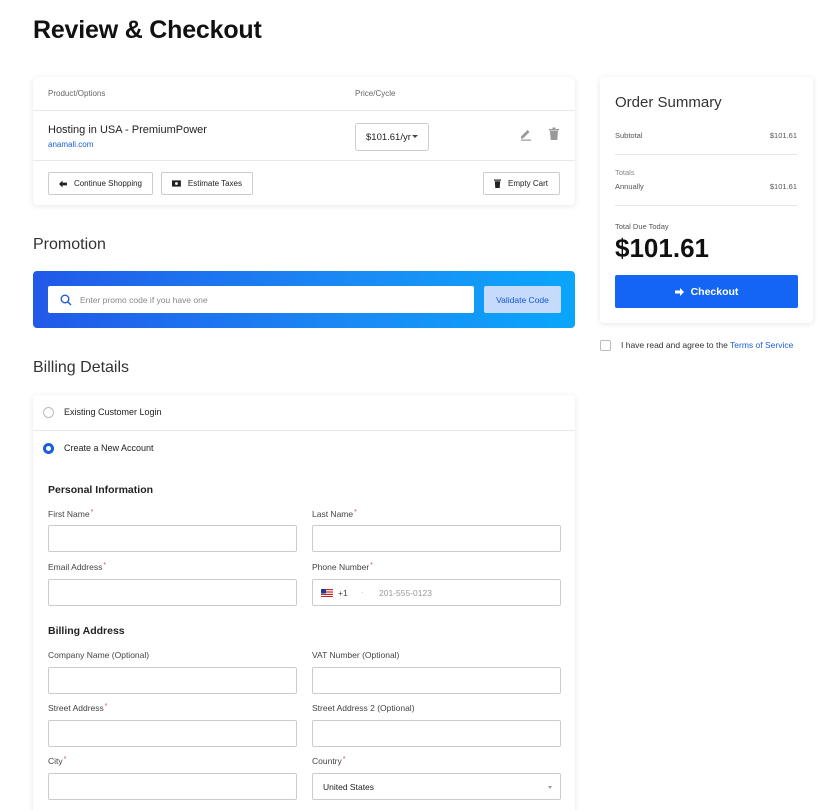  Describe the element at coordinates (70, 144) in the screenshot. I see `product-domain-link: anamali.com` at that location.